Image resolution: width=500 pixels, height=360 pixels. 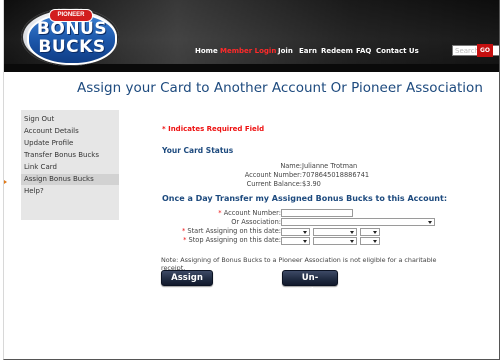 What do you see at coordinates (310, 283) in the screenshot?
I see `unassign-button: Un-Assign` at bounding box center [310, 283].